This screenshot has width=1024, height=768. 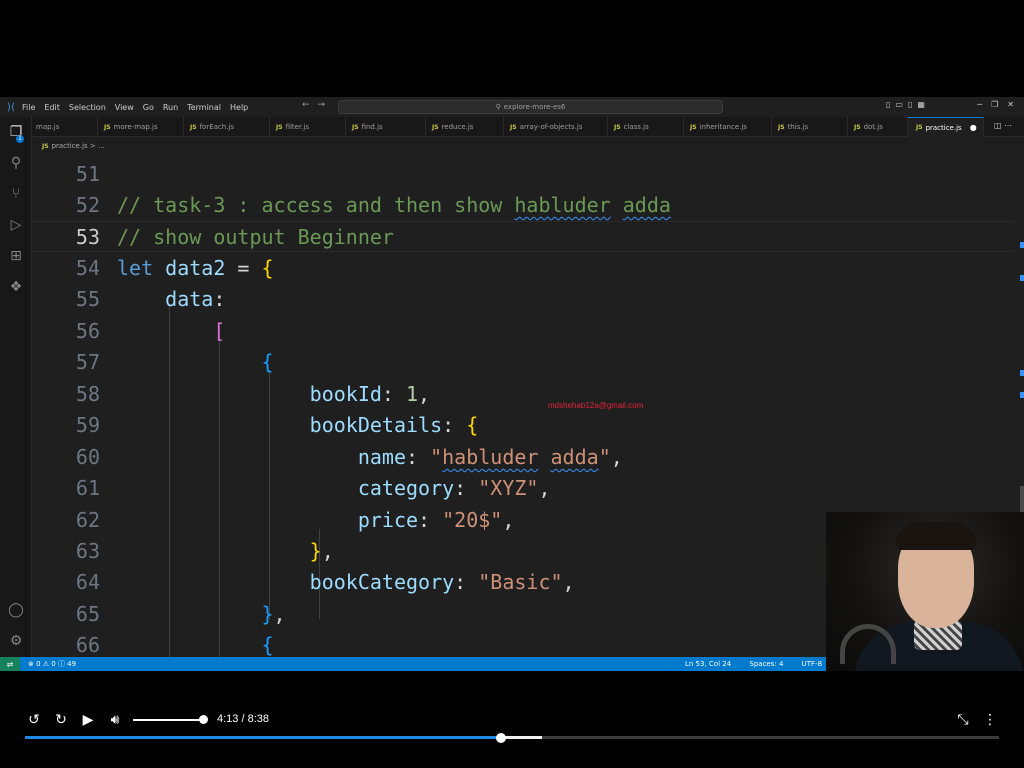 What do you see at coordinates (899, 104) in the screenshot?
I see `toggle-panel-icon: ▭` at bounding box center [899, 104].